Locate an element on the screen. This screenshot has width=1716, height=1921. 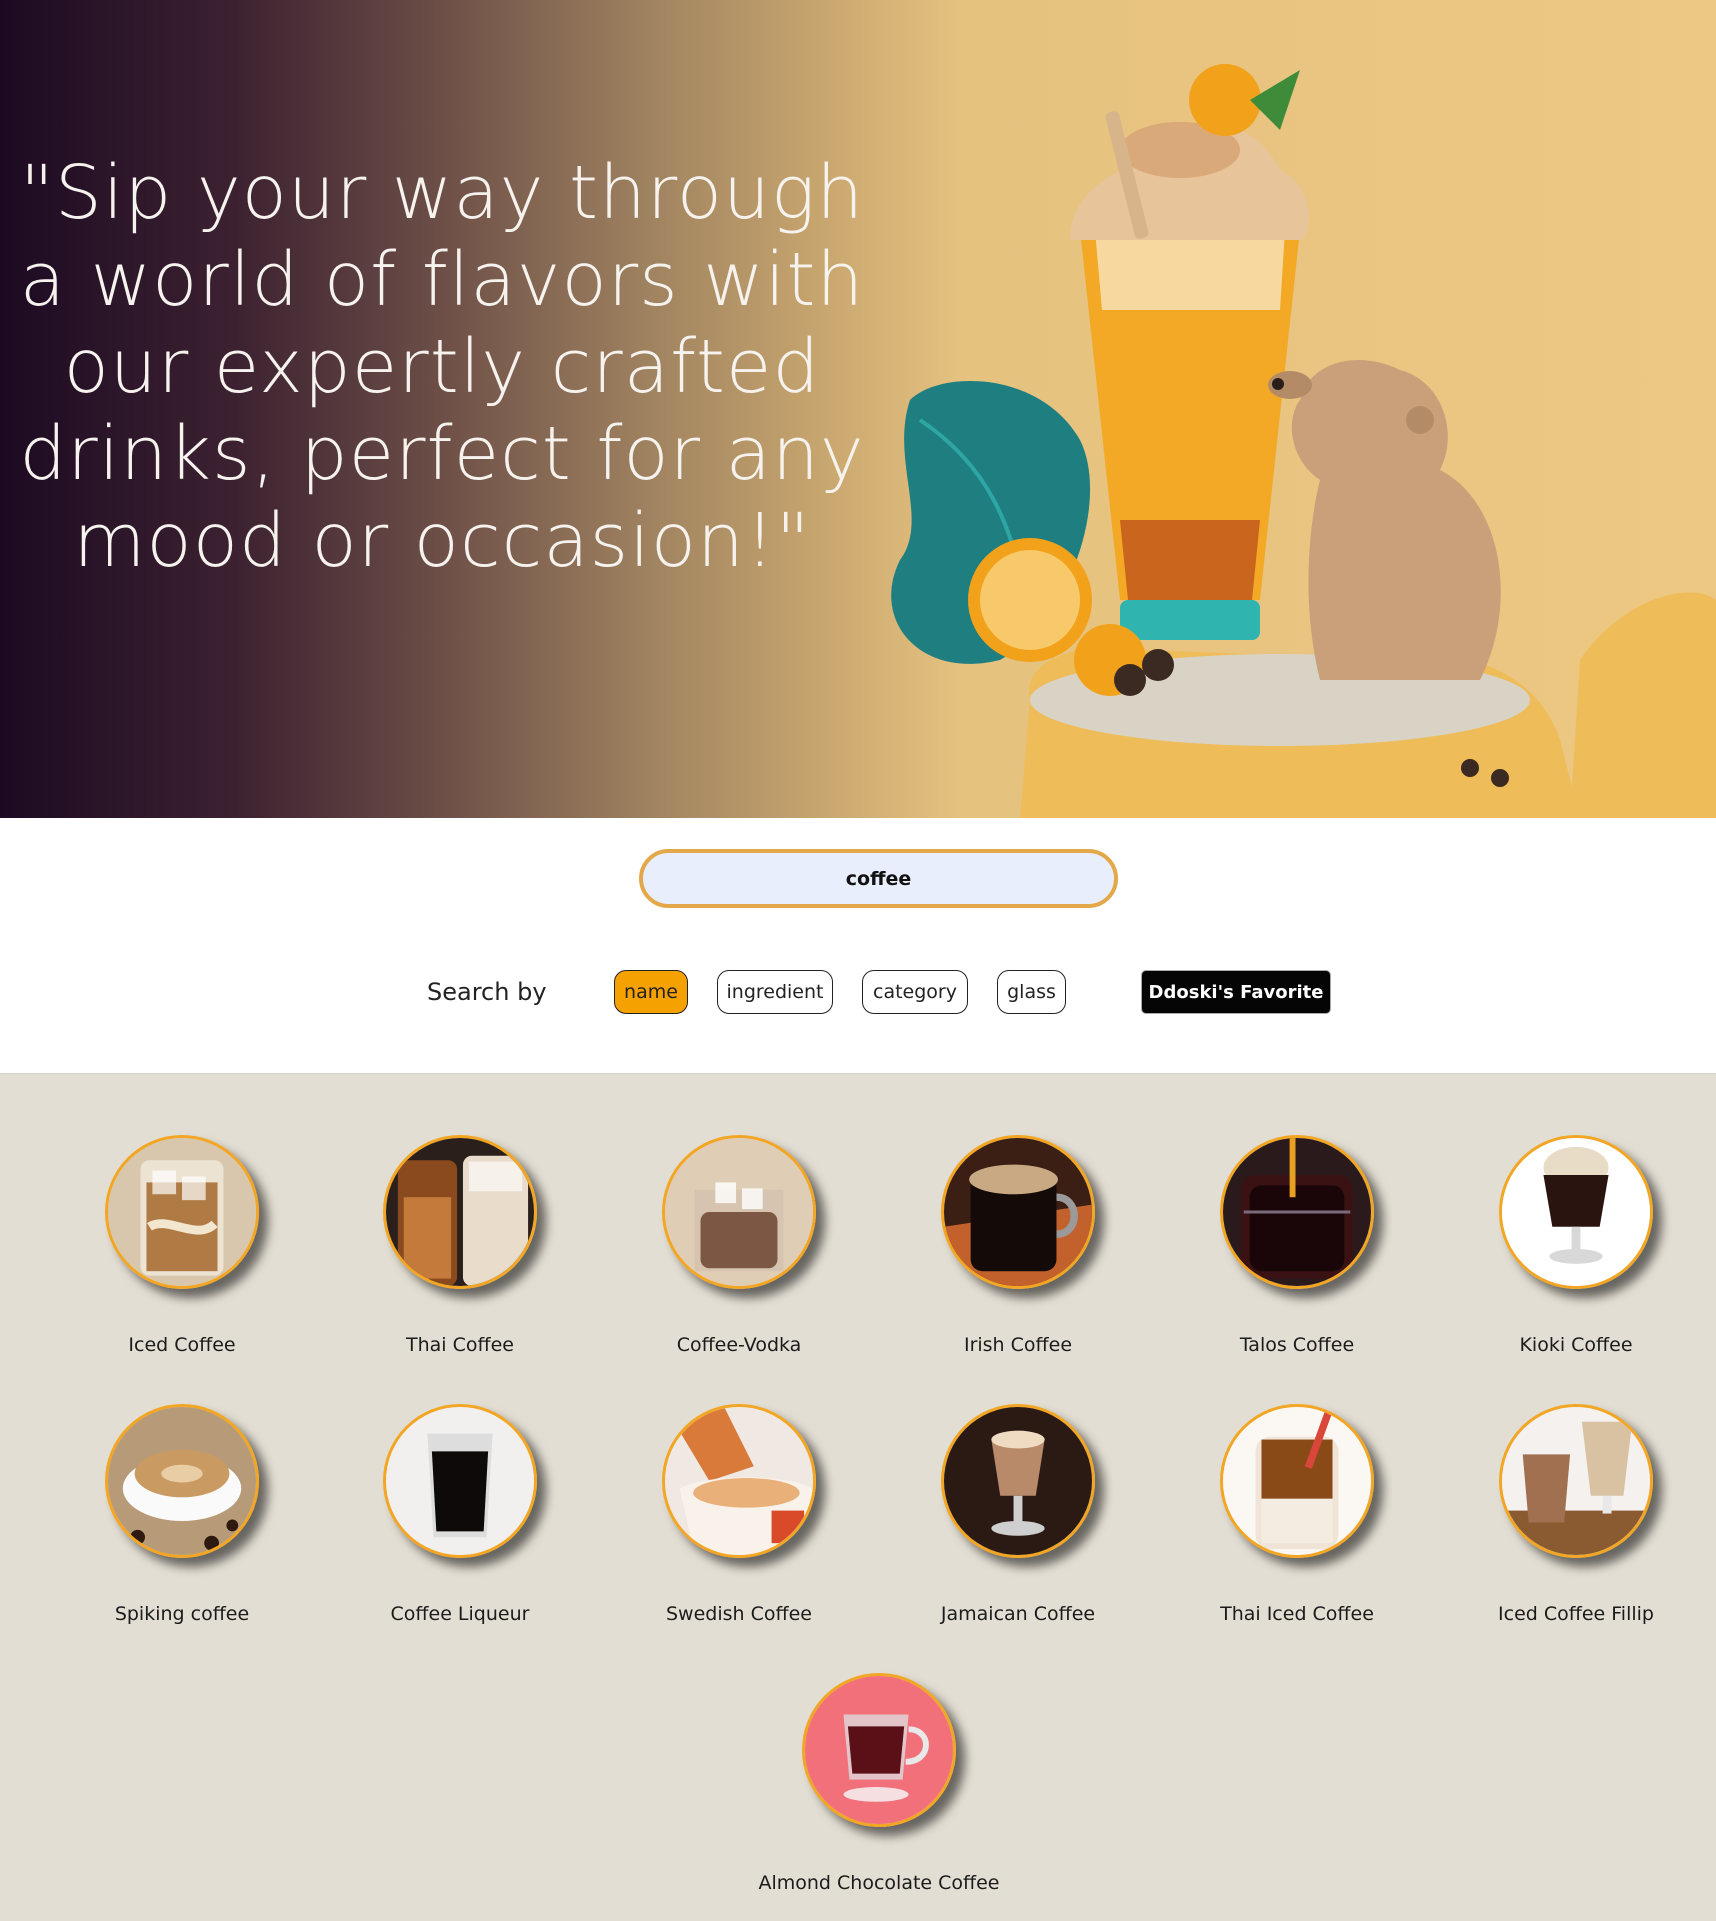
drink-card: Thai Coffee is located at coordinates (460, 1246).